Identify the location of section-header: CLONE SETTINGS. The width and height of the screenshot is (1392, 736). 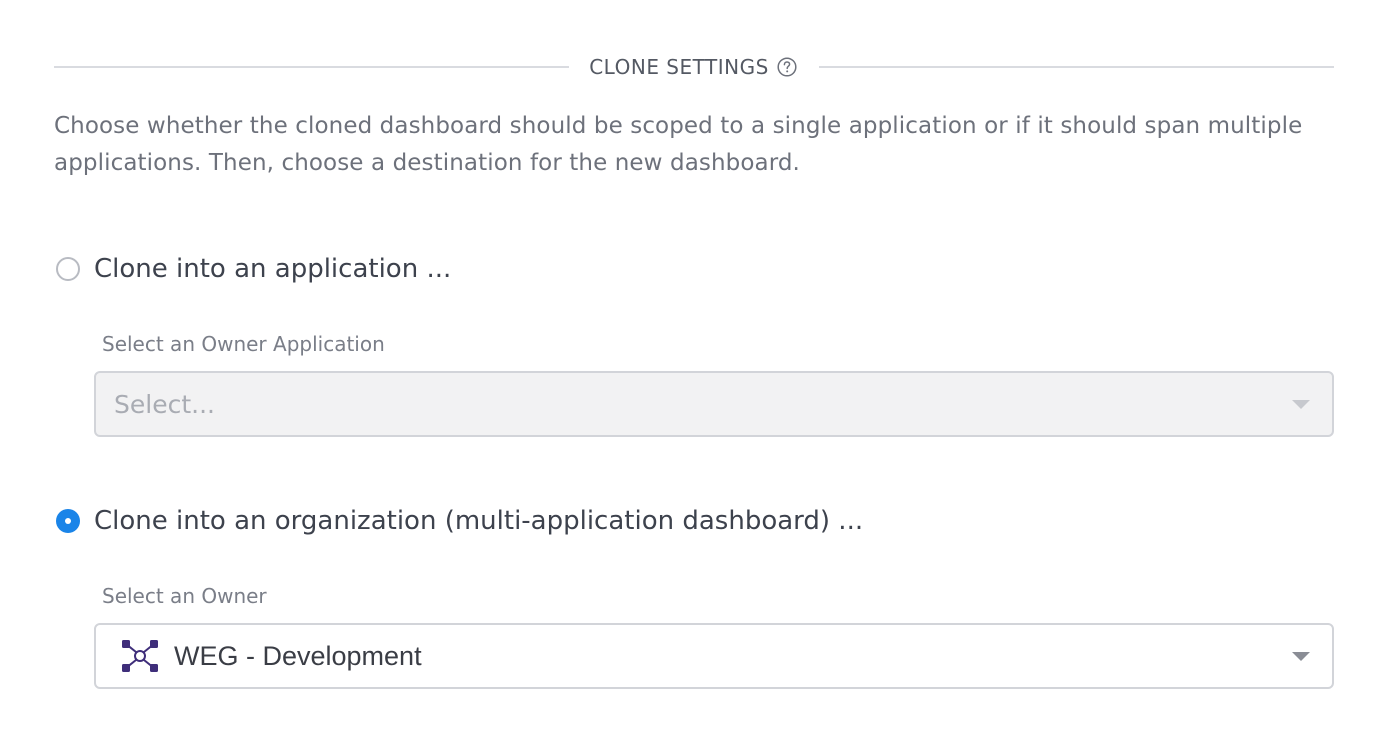
(694, 67).